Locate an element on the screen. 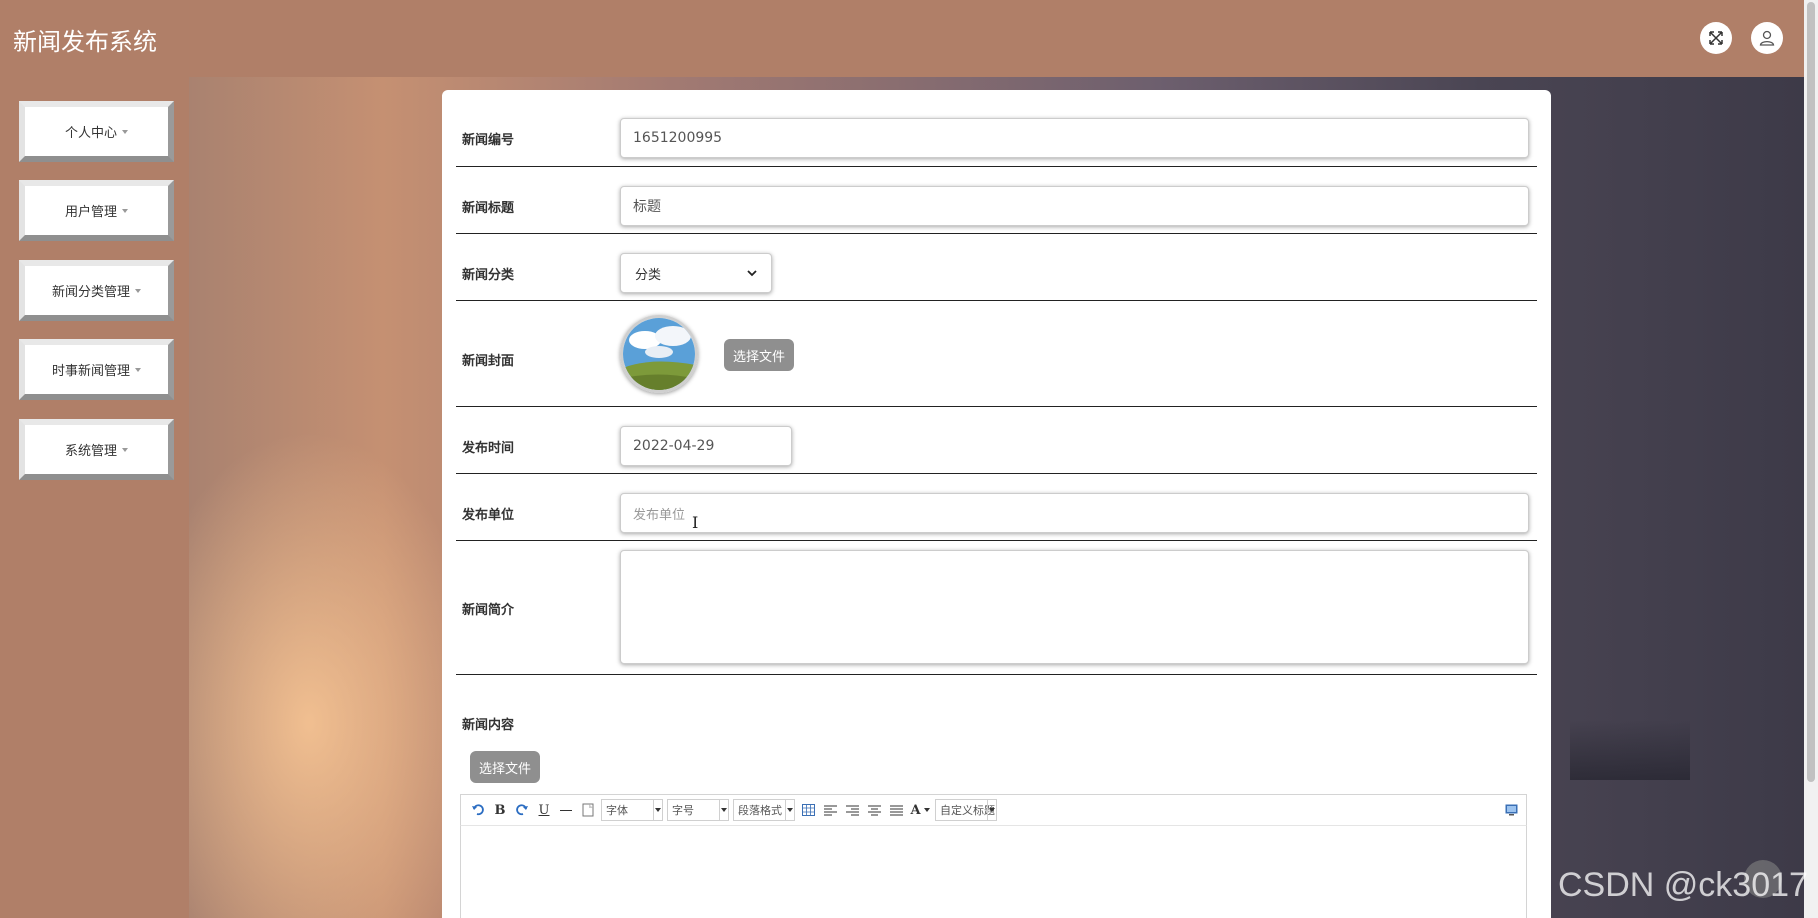 The image size is (1818, 918). sidebar-item-system-management: 系统管理 is located at coordinates (96, 449).